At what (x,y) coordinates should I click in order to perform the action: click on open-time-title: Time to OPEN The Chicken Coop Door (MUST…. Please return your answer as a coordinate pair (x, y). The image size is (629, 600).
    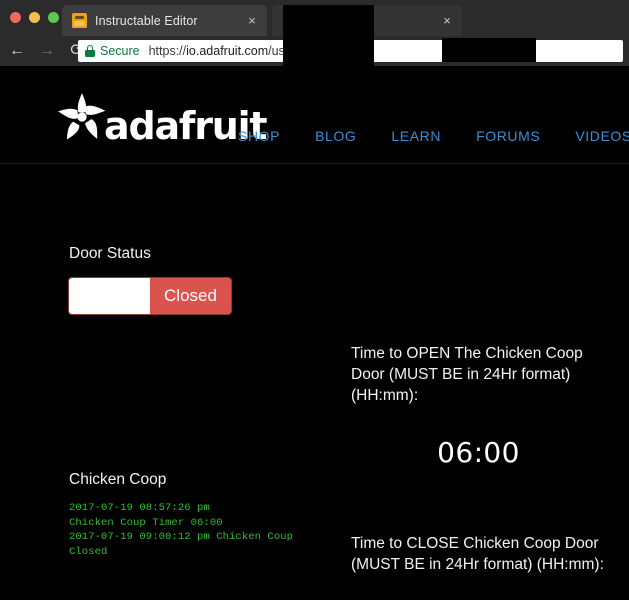
    Looking at the image, I should click on (467, 374).